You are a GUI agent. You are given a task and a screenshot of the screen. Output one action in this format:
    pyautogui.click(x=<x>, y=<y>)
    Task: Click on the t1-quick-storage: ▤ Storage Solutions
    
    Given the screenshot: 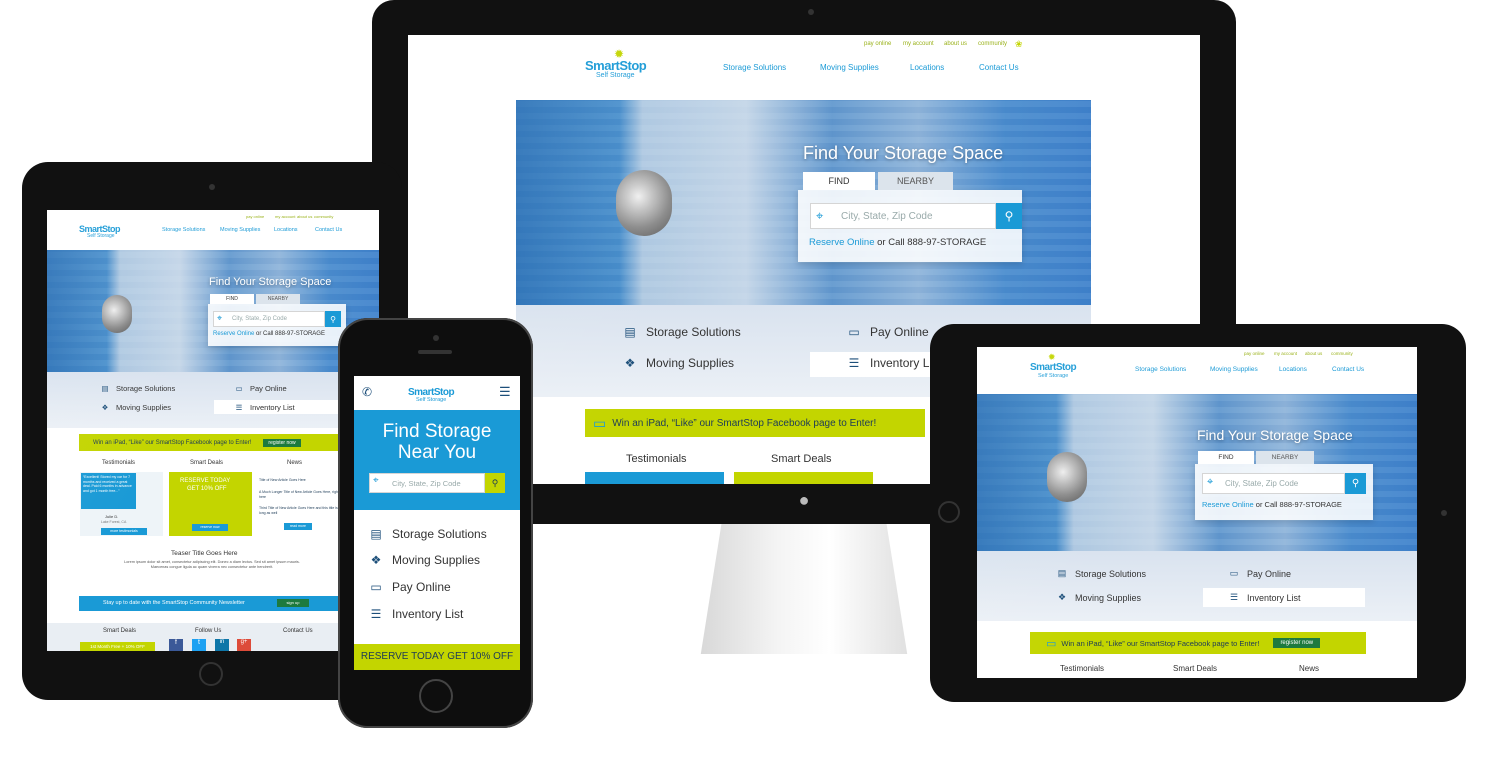 What is the action you would take?
    pyautogui.click(x=137, y=388)
    